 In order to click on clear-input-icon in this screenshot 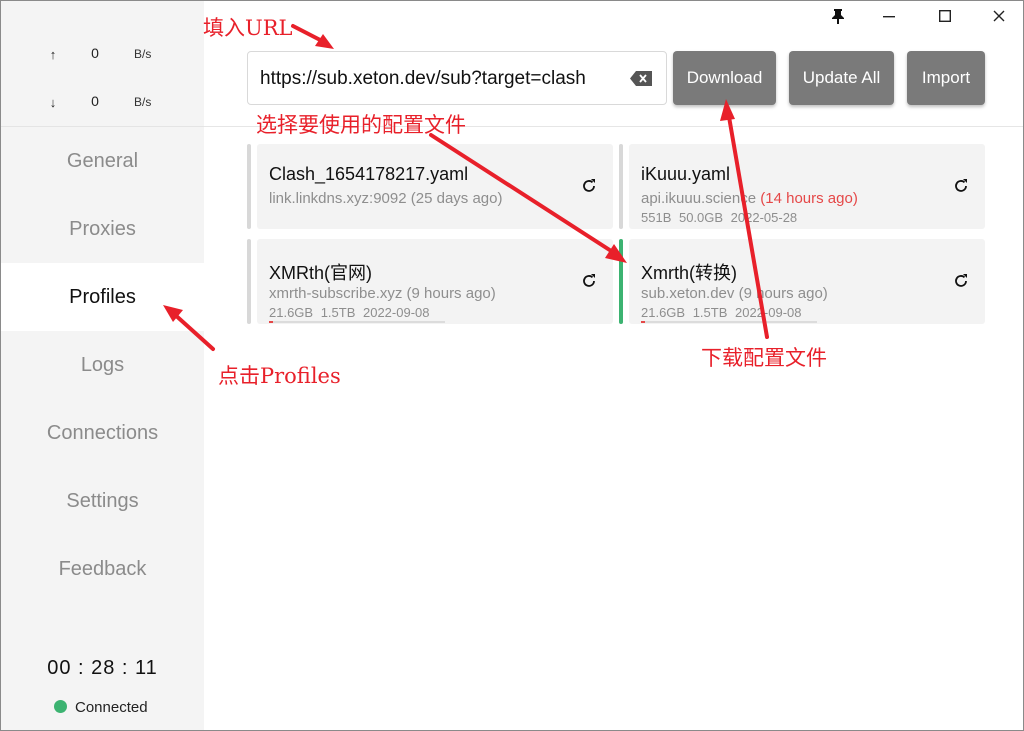, I will do `click(641, 78)`.